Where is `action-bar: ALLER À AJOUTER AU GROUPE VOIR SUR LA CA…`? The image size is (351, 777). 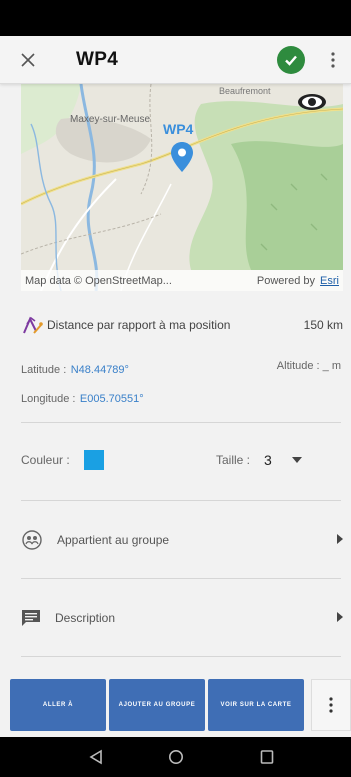 action-bar: ALLER À AJOUTER AU GROUPE VOIR SUR LA CA… is located at coordinates (180, 705).